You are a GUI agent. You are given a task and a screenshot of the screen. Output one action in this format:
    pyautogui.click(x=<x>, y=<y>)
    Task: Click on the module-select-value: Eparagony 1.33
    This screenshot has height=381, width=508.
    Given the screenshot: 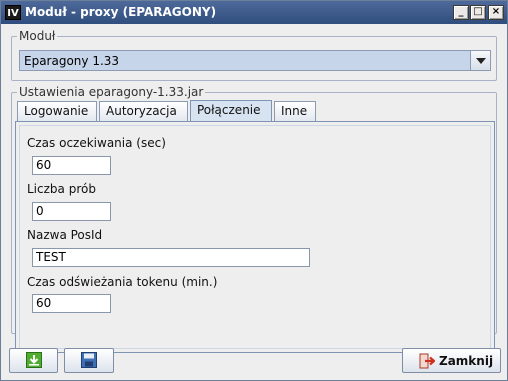 What is the action you would take?
    pyautogui.click(x=72, y=61)
    